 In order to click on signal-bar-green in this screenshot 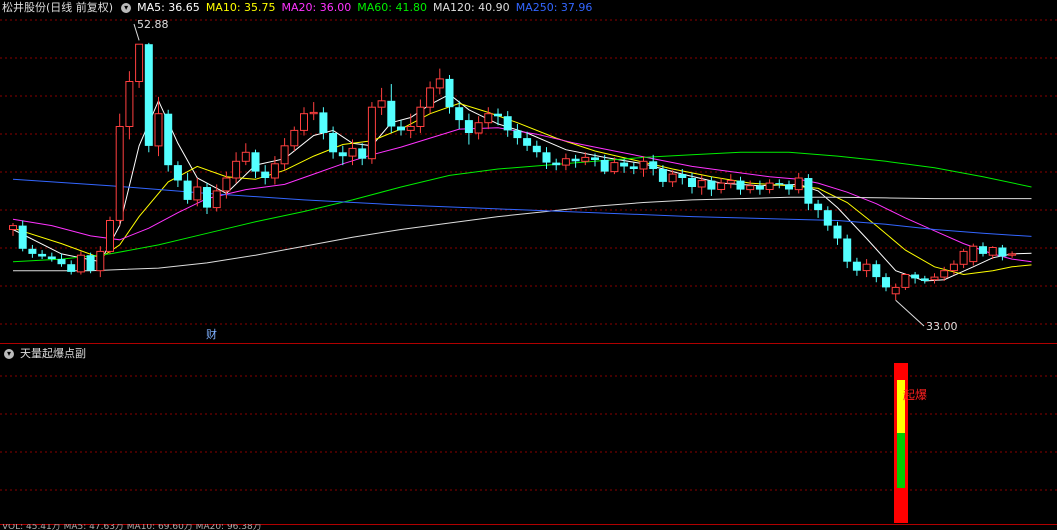, I will do `click(901, 460)`.